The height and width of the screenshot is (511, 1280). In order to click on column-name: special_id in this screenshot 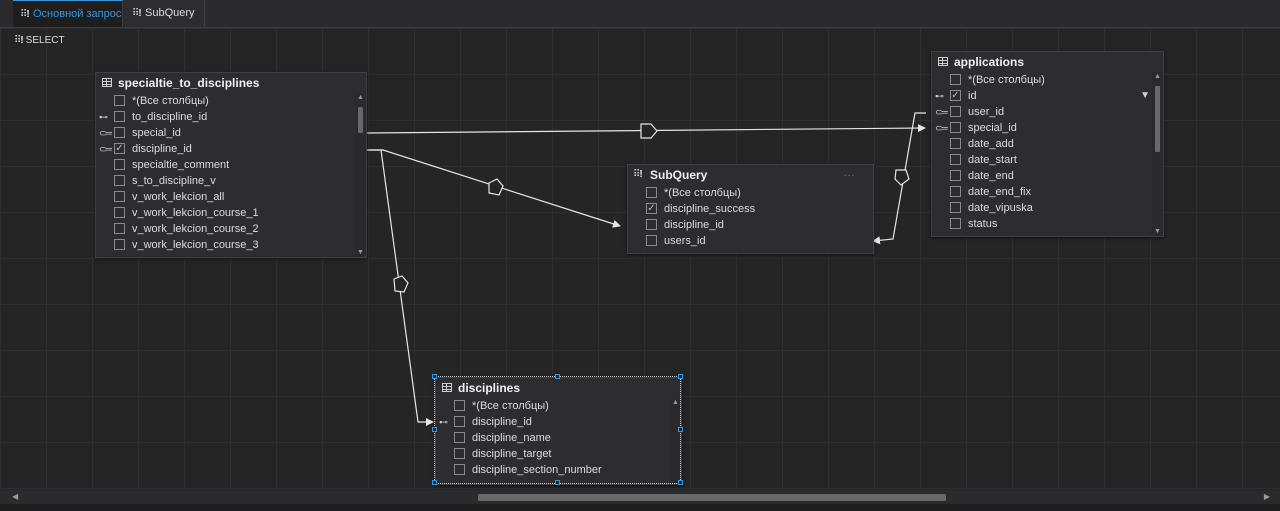, I will do `click(992, 128)`.